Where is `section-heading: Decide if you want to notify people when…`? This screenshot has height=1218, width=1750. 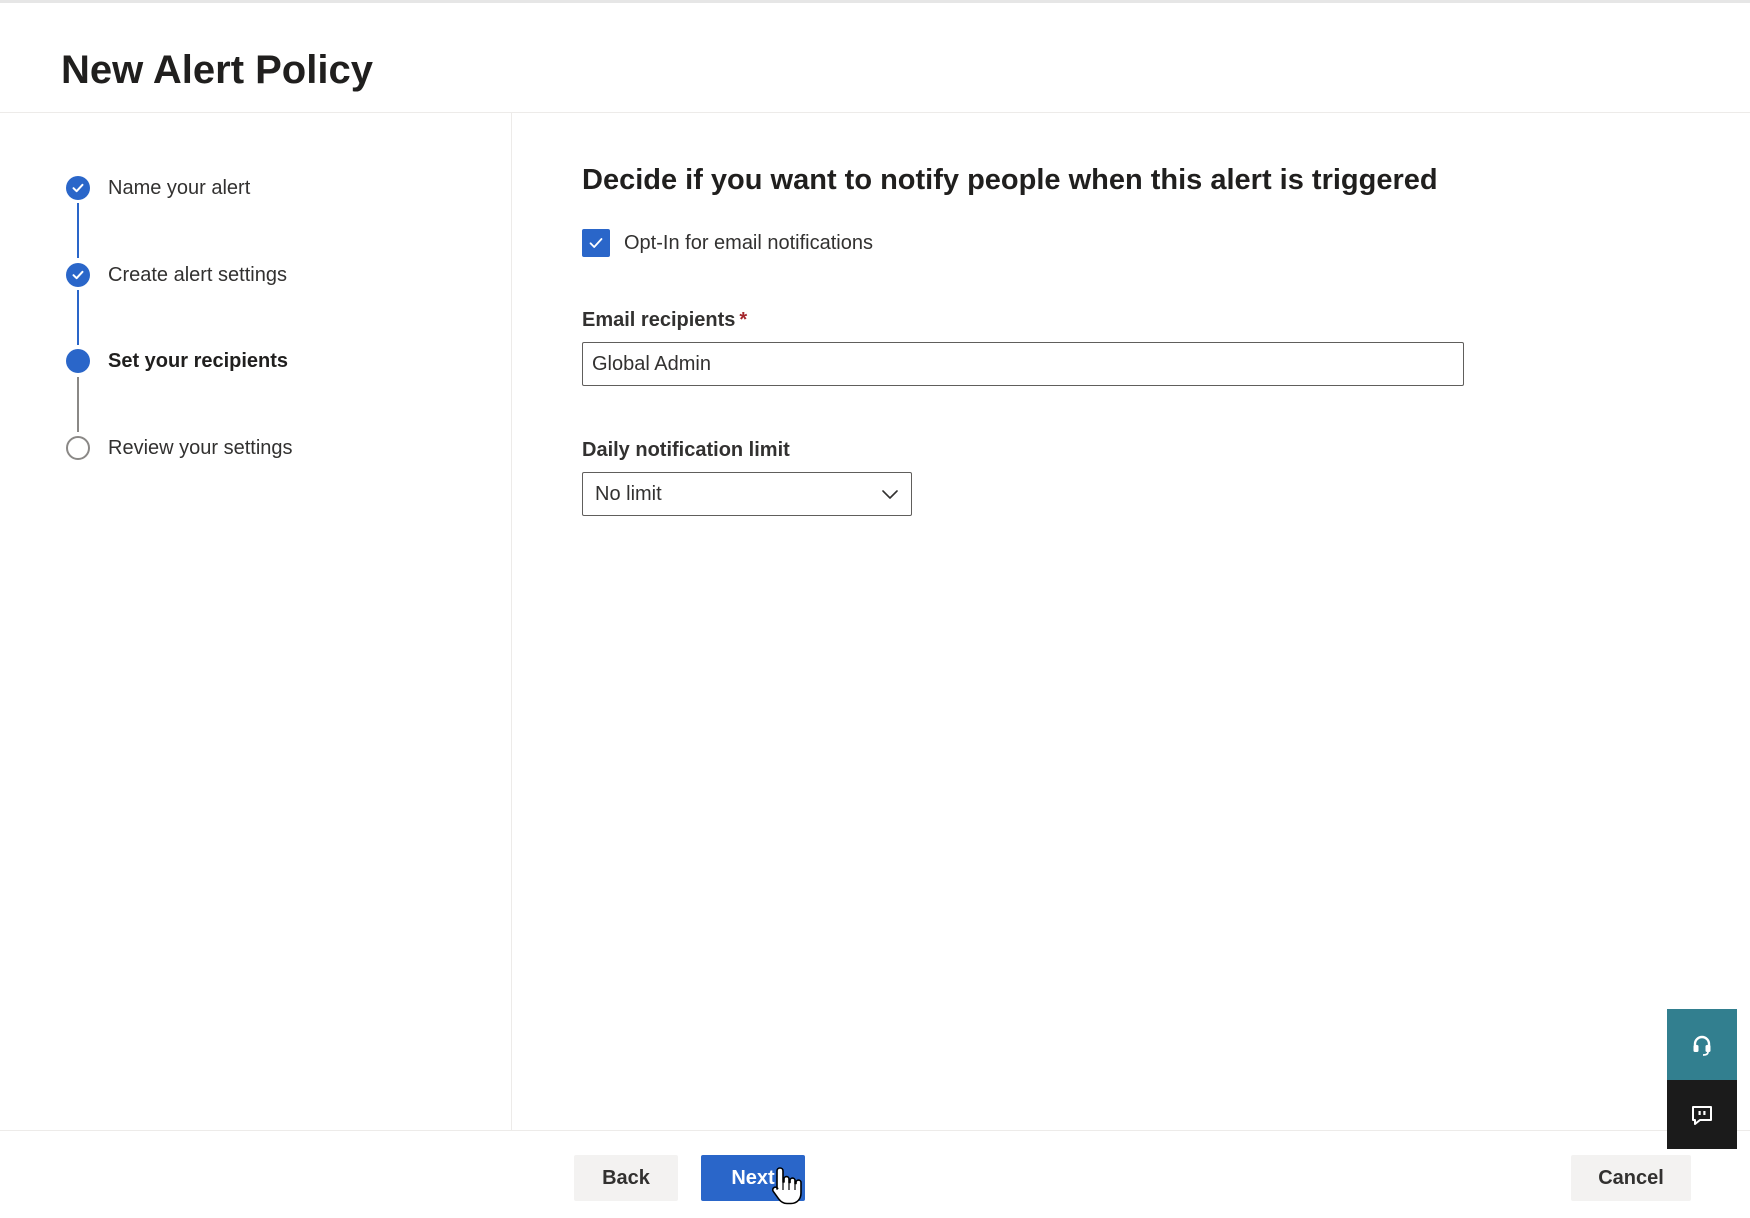
section-heading: Decide if you want to notify people when… is located at coordinates (1010, 180).